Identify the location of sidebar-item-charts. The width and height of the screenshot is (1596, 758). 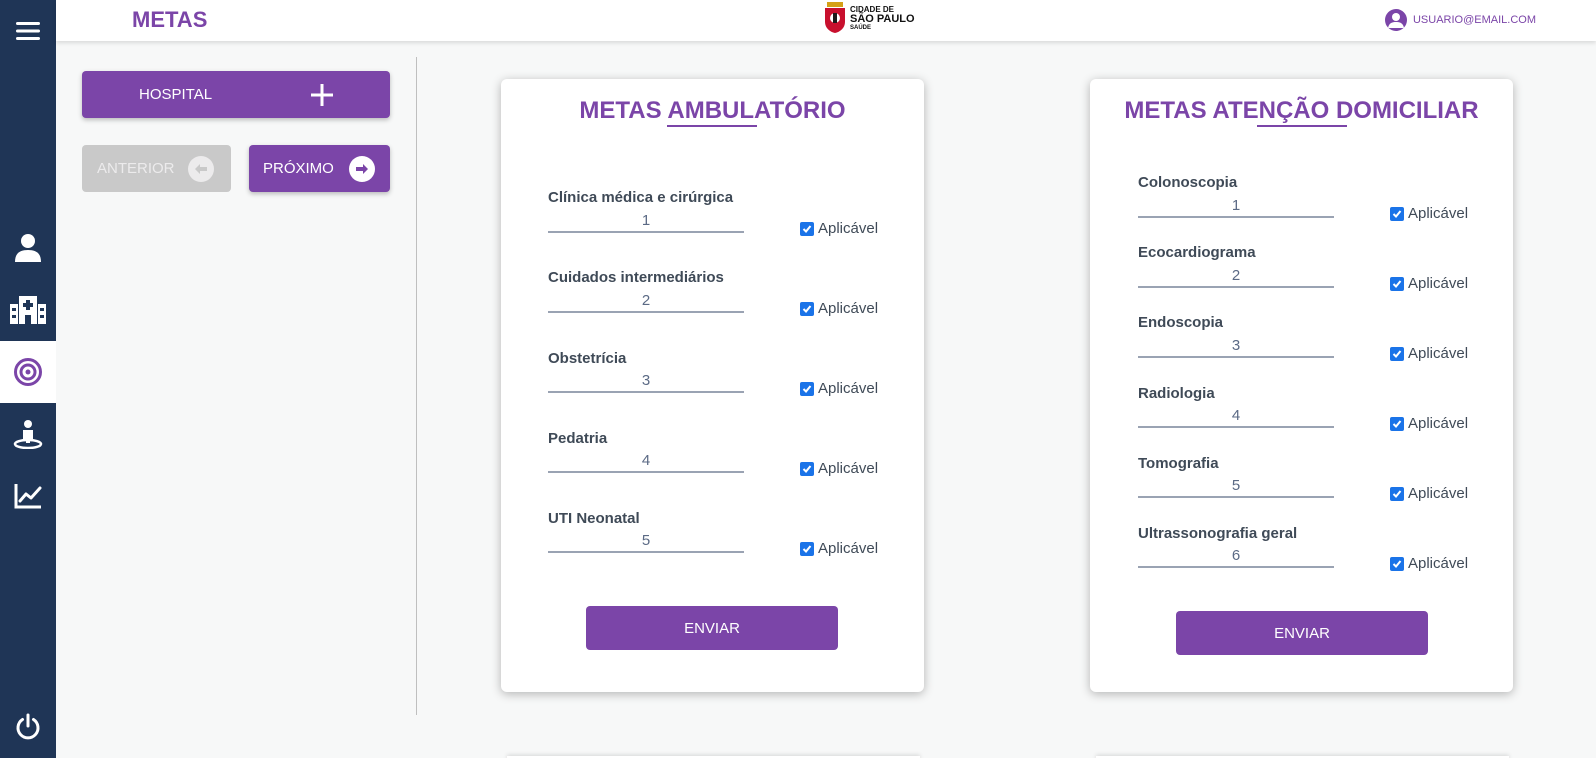
(28, 496).